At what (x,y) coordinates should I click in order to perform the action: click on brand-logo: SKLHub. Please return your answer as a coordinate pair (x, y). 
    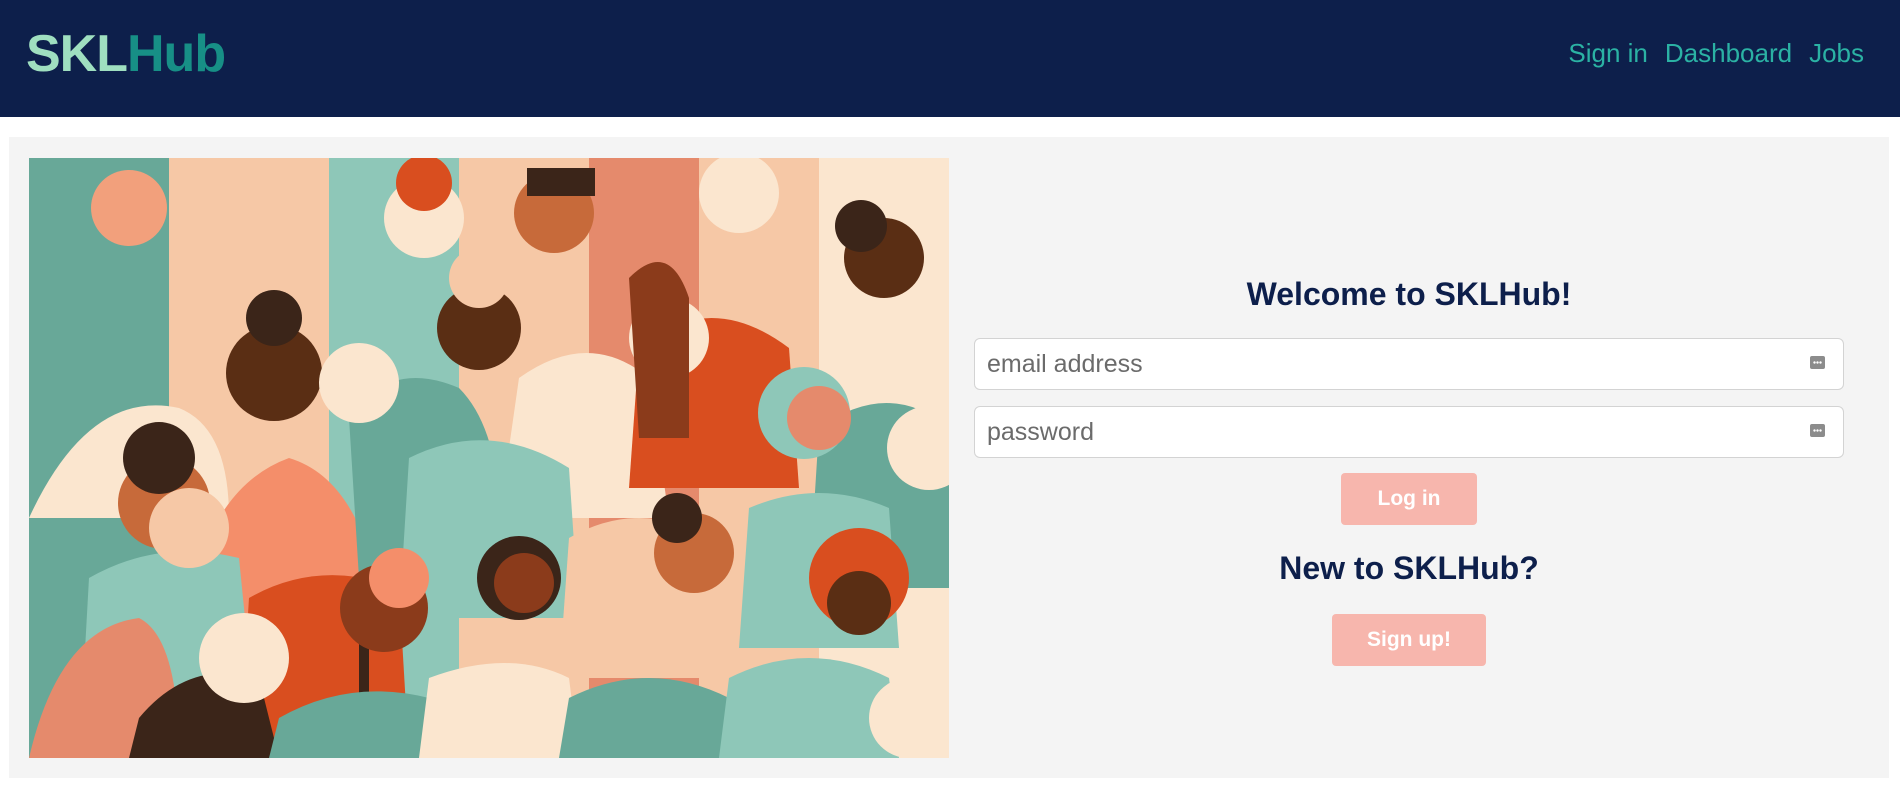
    Looking at the image, I should click on (126, 54).